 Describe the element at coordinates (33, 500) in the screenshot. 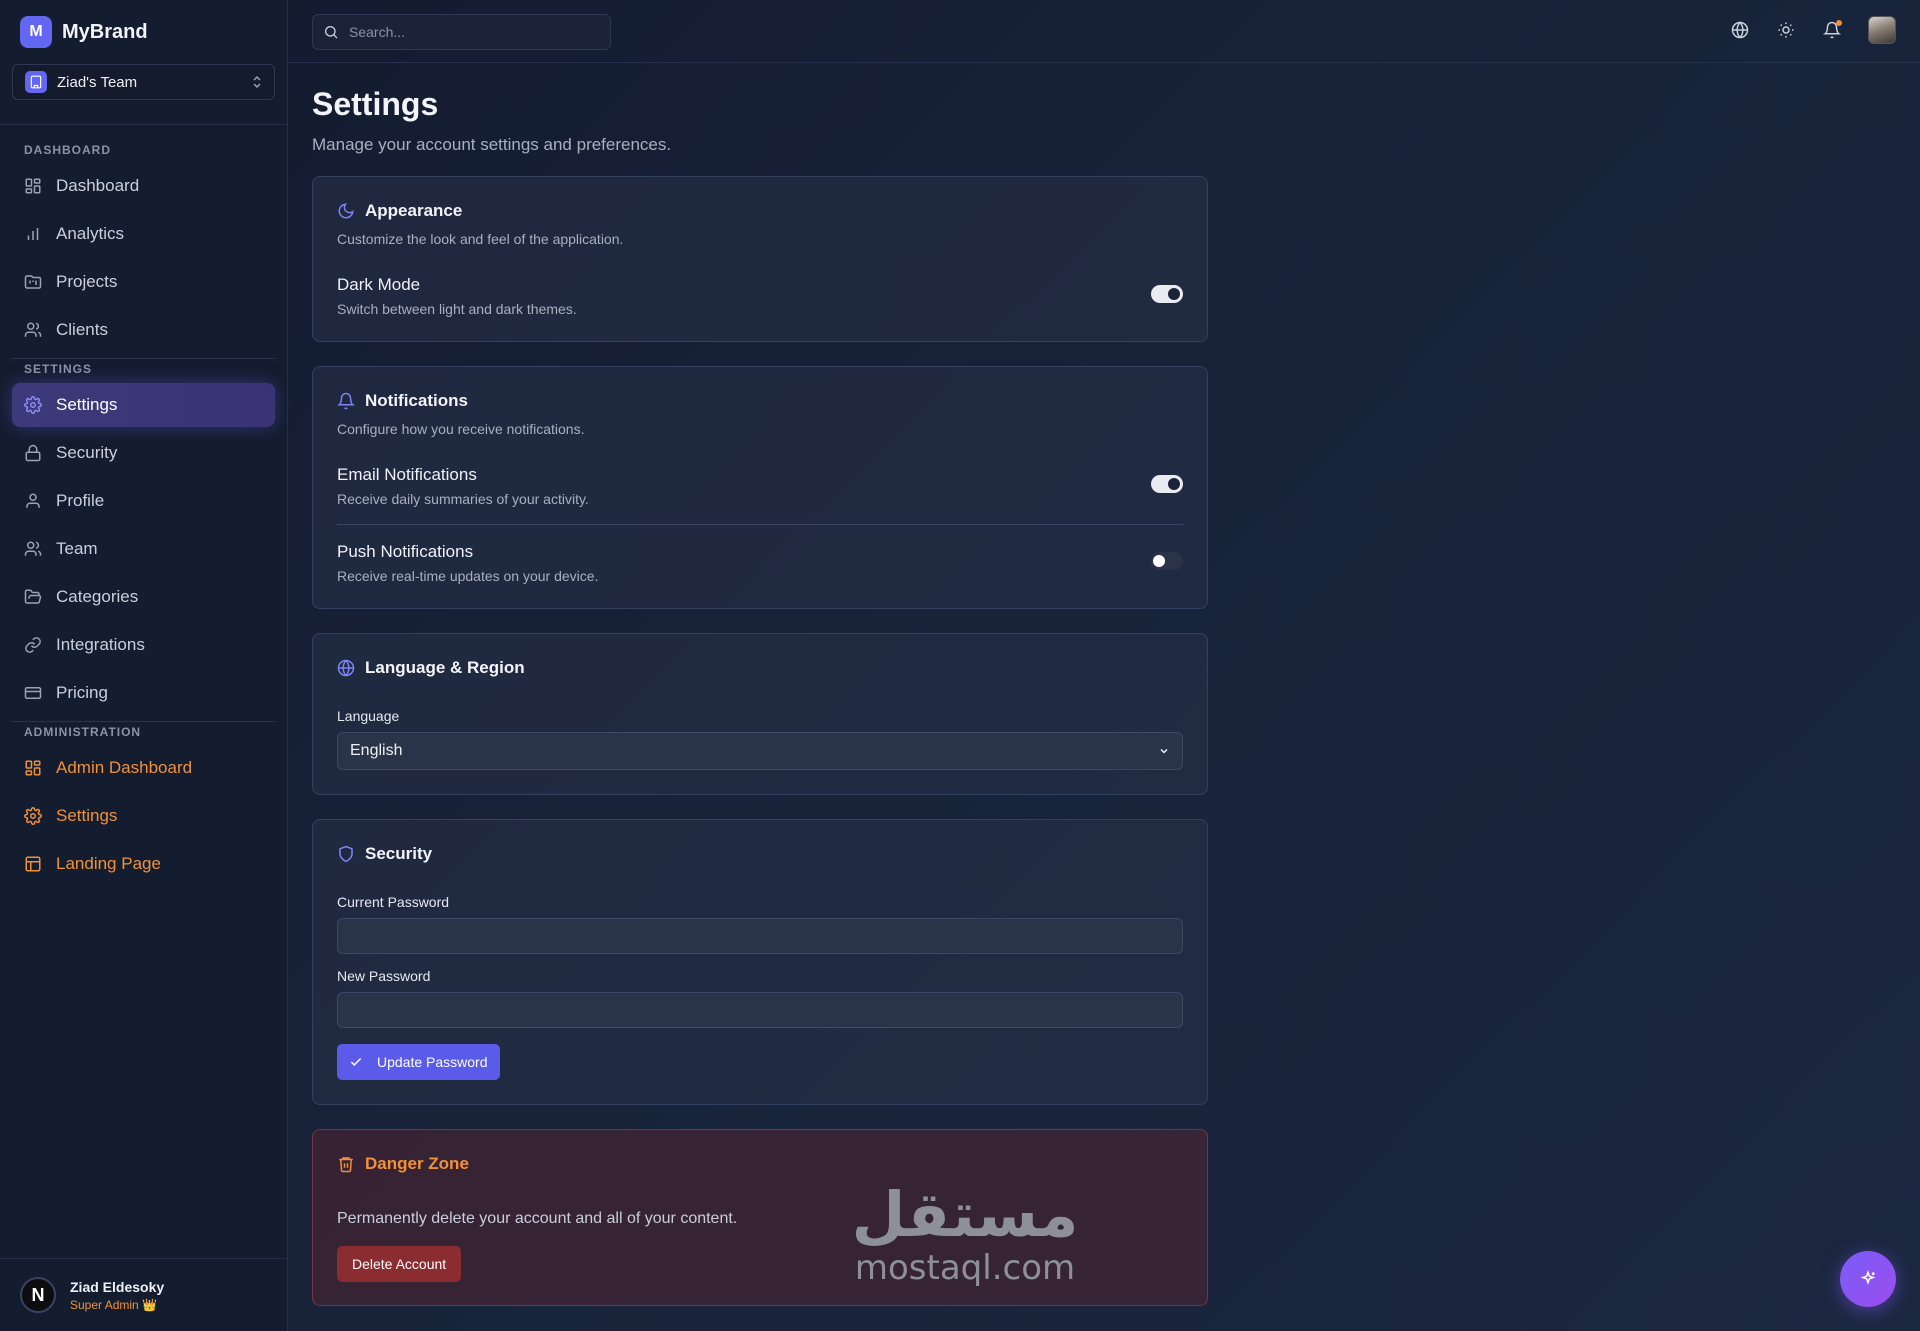

I see `user-icon` at that location.